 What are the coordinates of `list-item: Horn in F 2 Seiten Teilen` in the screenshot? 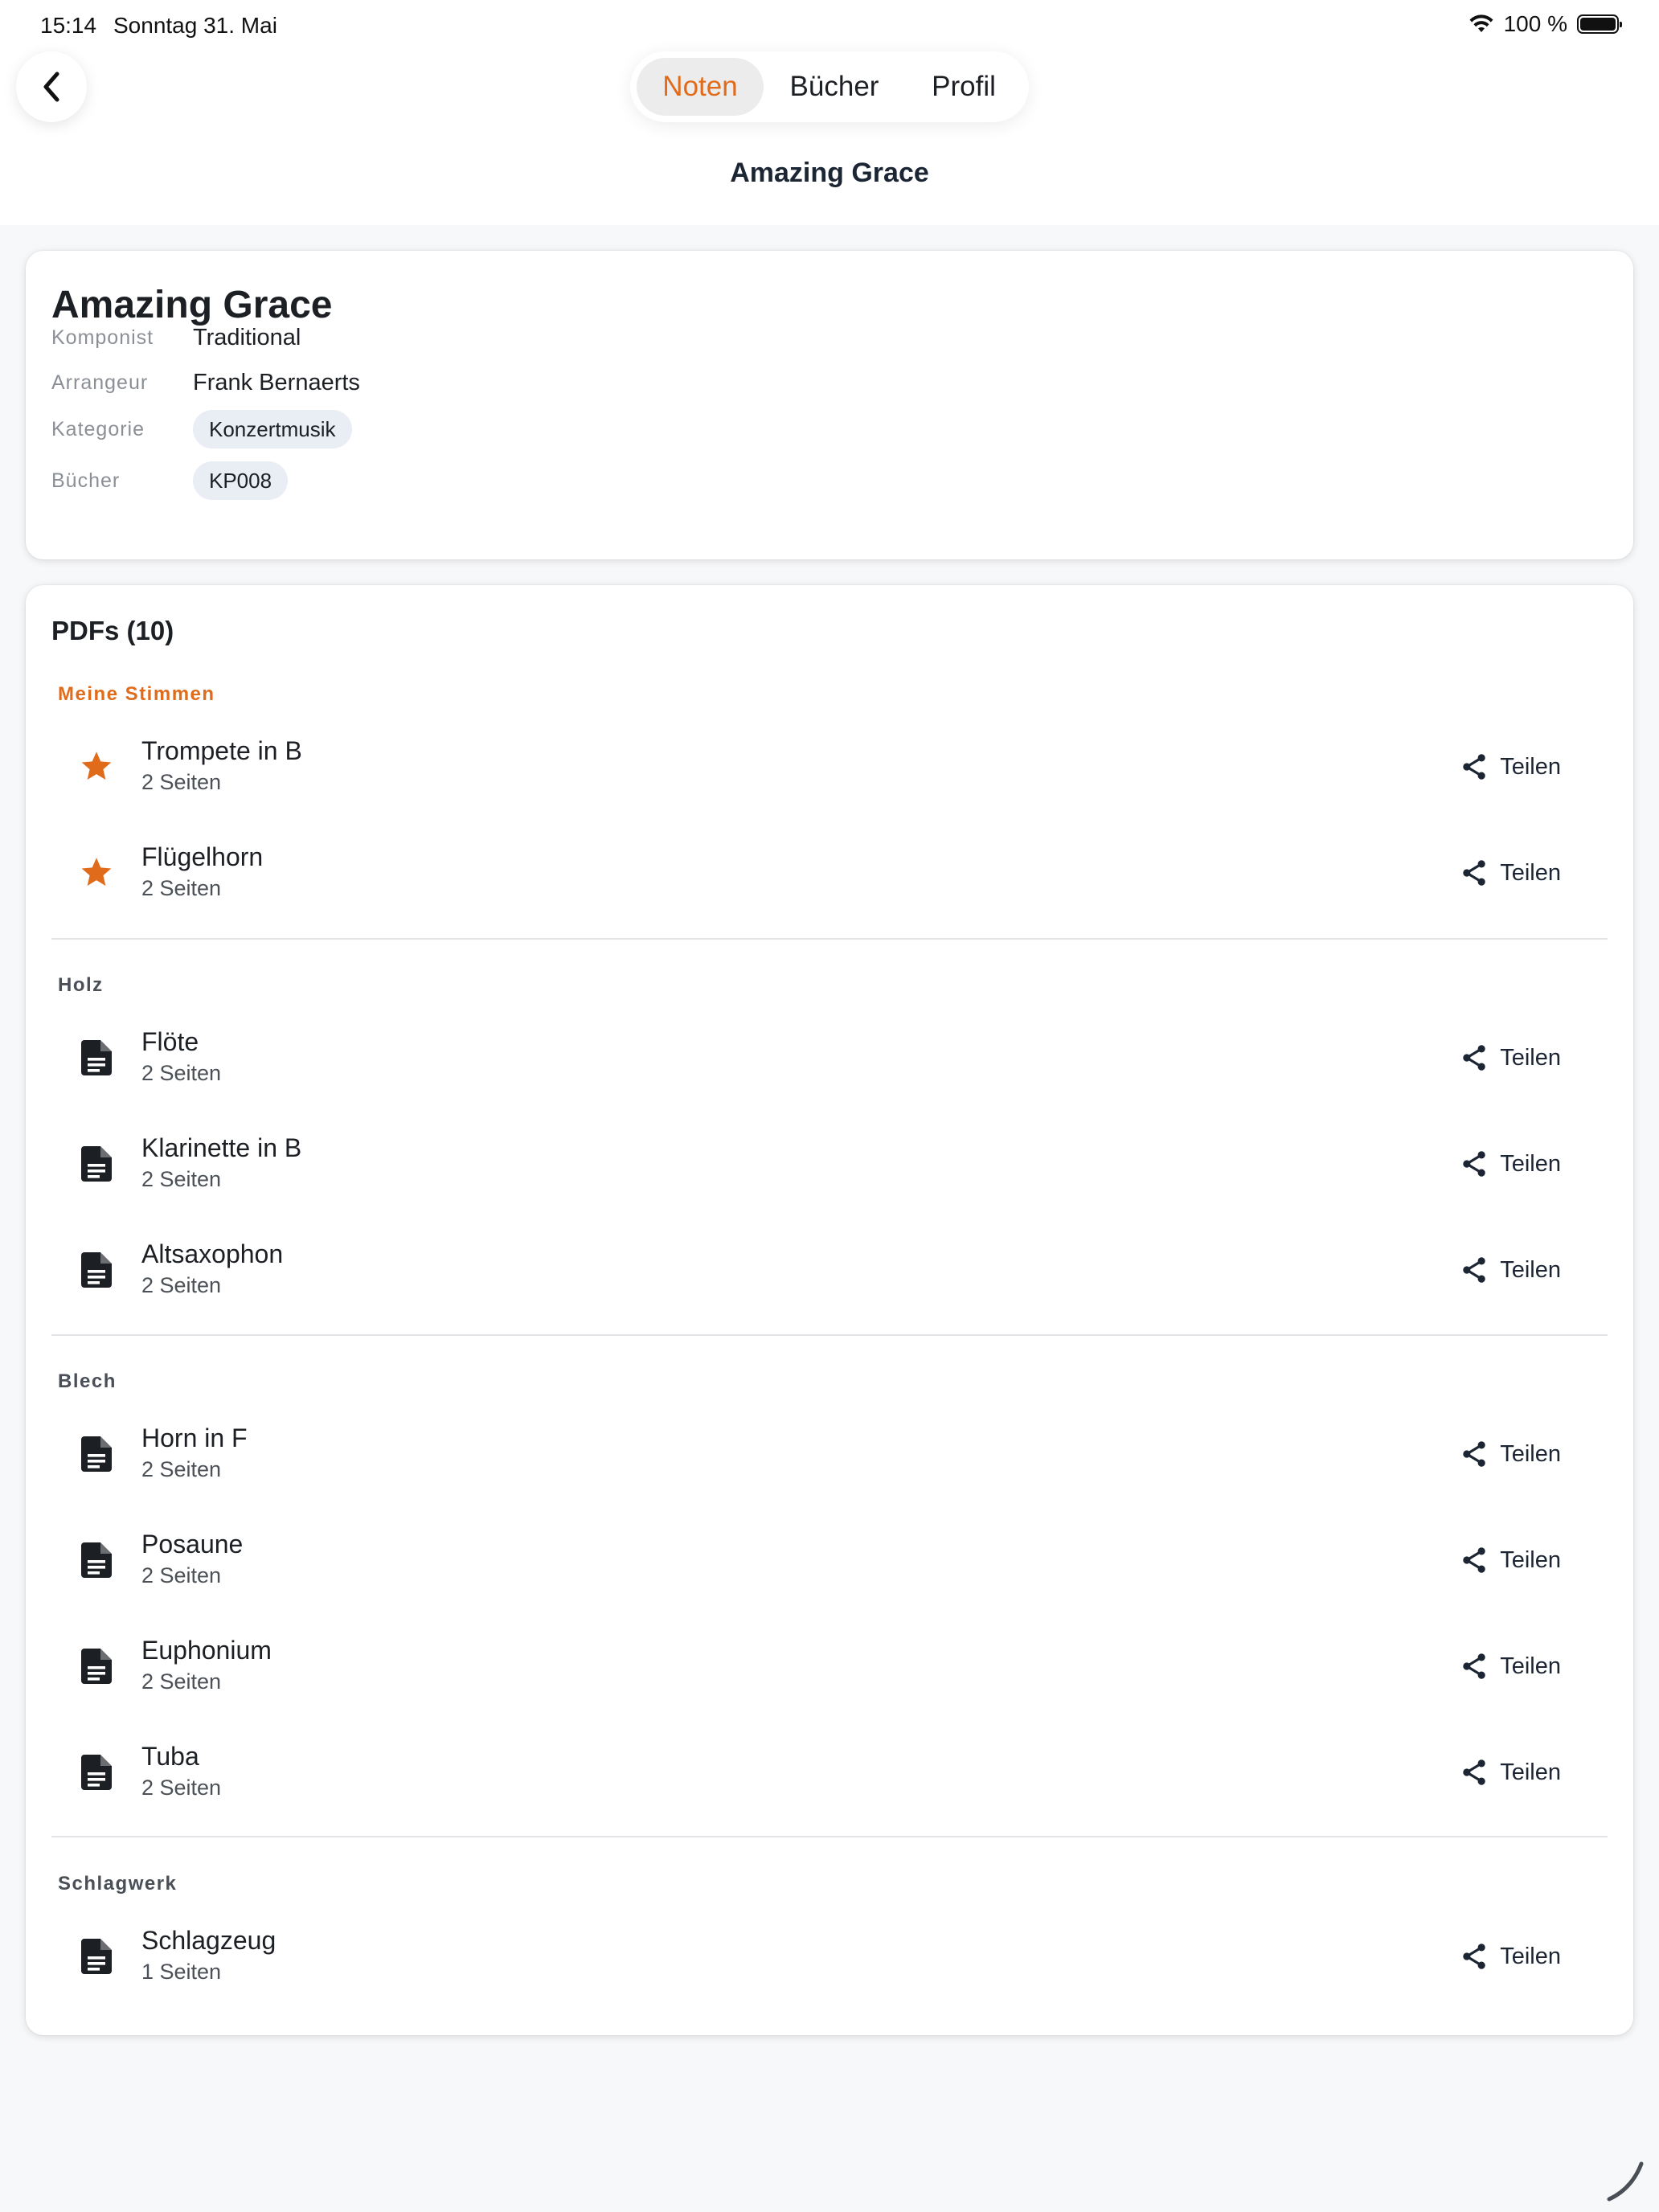 It's located at (829, 1454).